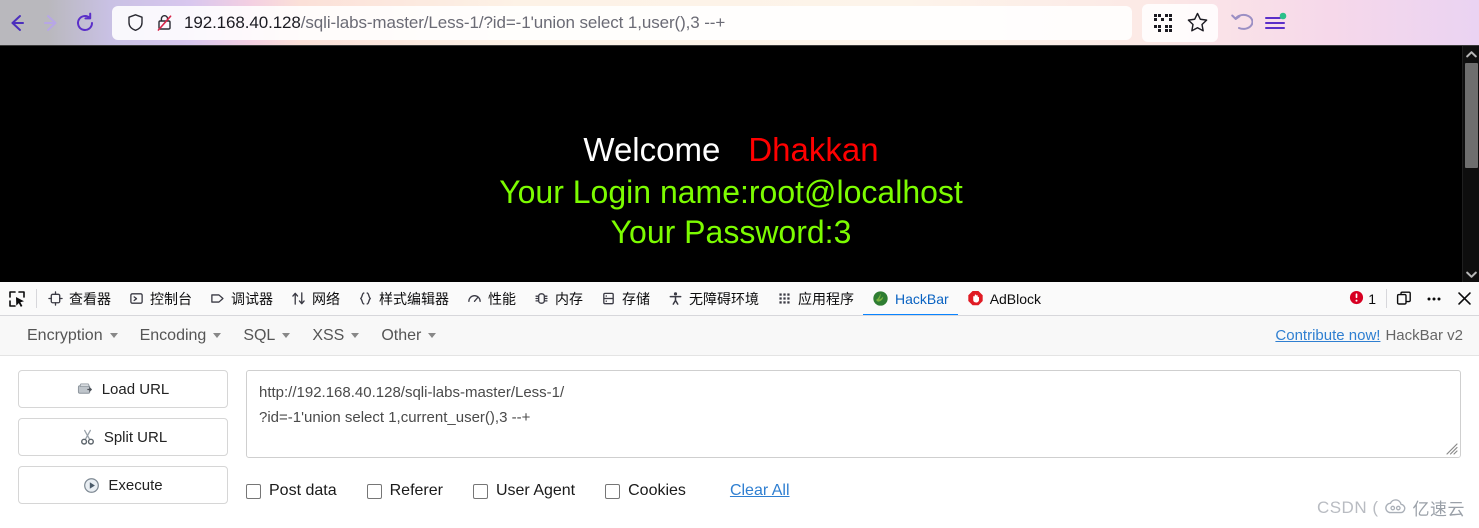 The image size is (1479, 528). Describe the element at coordinates (910, 299) in the screenshot. I see `tab-hackbar: HackBar` at that location.